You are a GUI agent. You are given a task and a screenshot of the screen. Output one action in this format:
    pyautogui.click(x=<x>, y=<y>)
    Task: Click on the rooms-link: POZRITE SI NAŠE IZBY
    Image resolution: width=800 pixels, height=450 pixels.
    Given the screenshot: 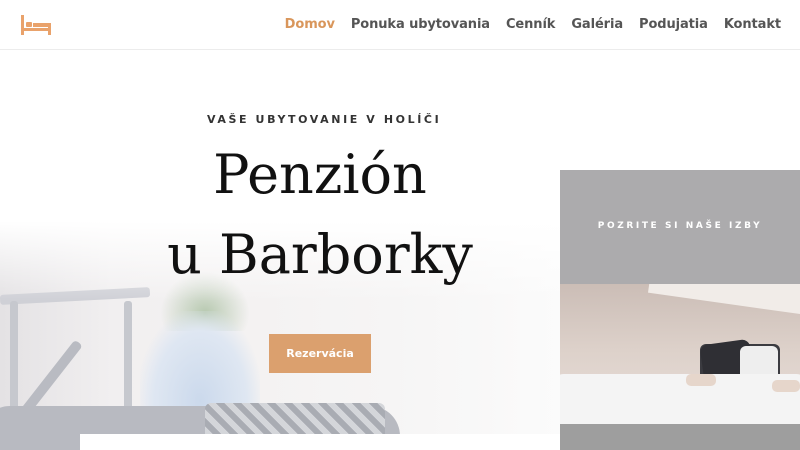 What is the action you would take?
    pyautogui.click(x=680, y=227)
    